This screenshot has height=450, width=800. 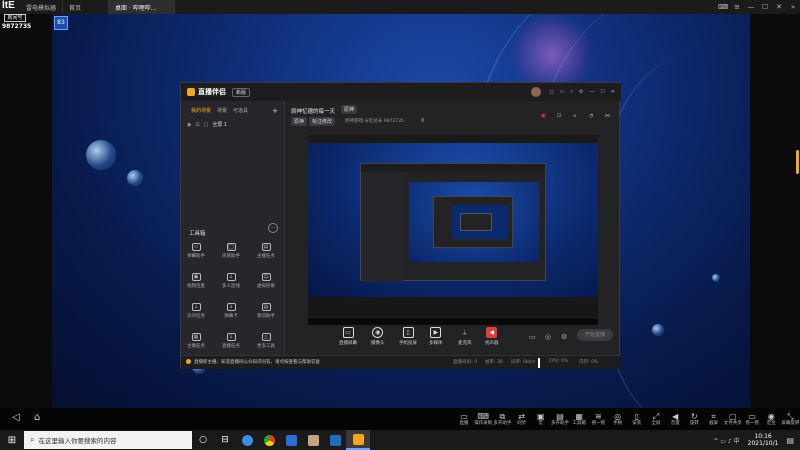 What do you see at coordinates (257, 362) in the screenshot?
I see `notice-text: 直播新主播，知道直播间公众知识问答，请点按查看与帮助答复` at bounding box center [257, 362].